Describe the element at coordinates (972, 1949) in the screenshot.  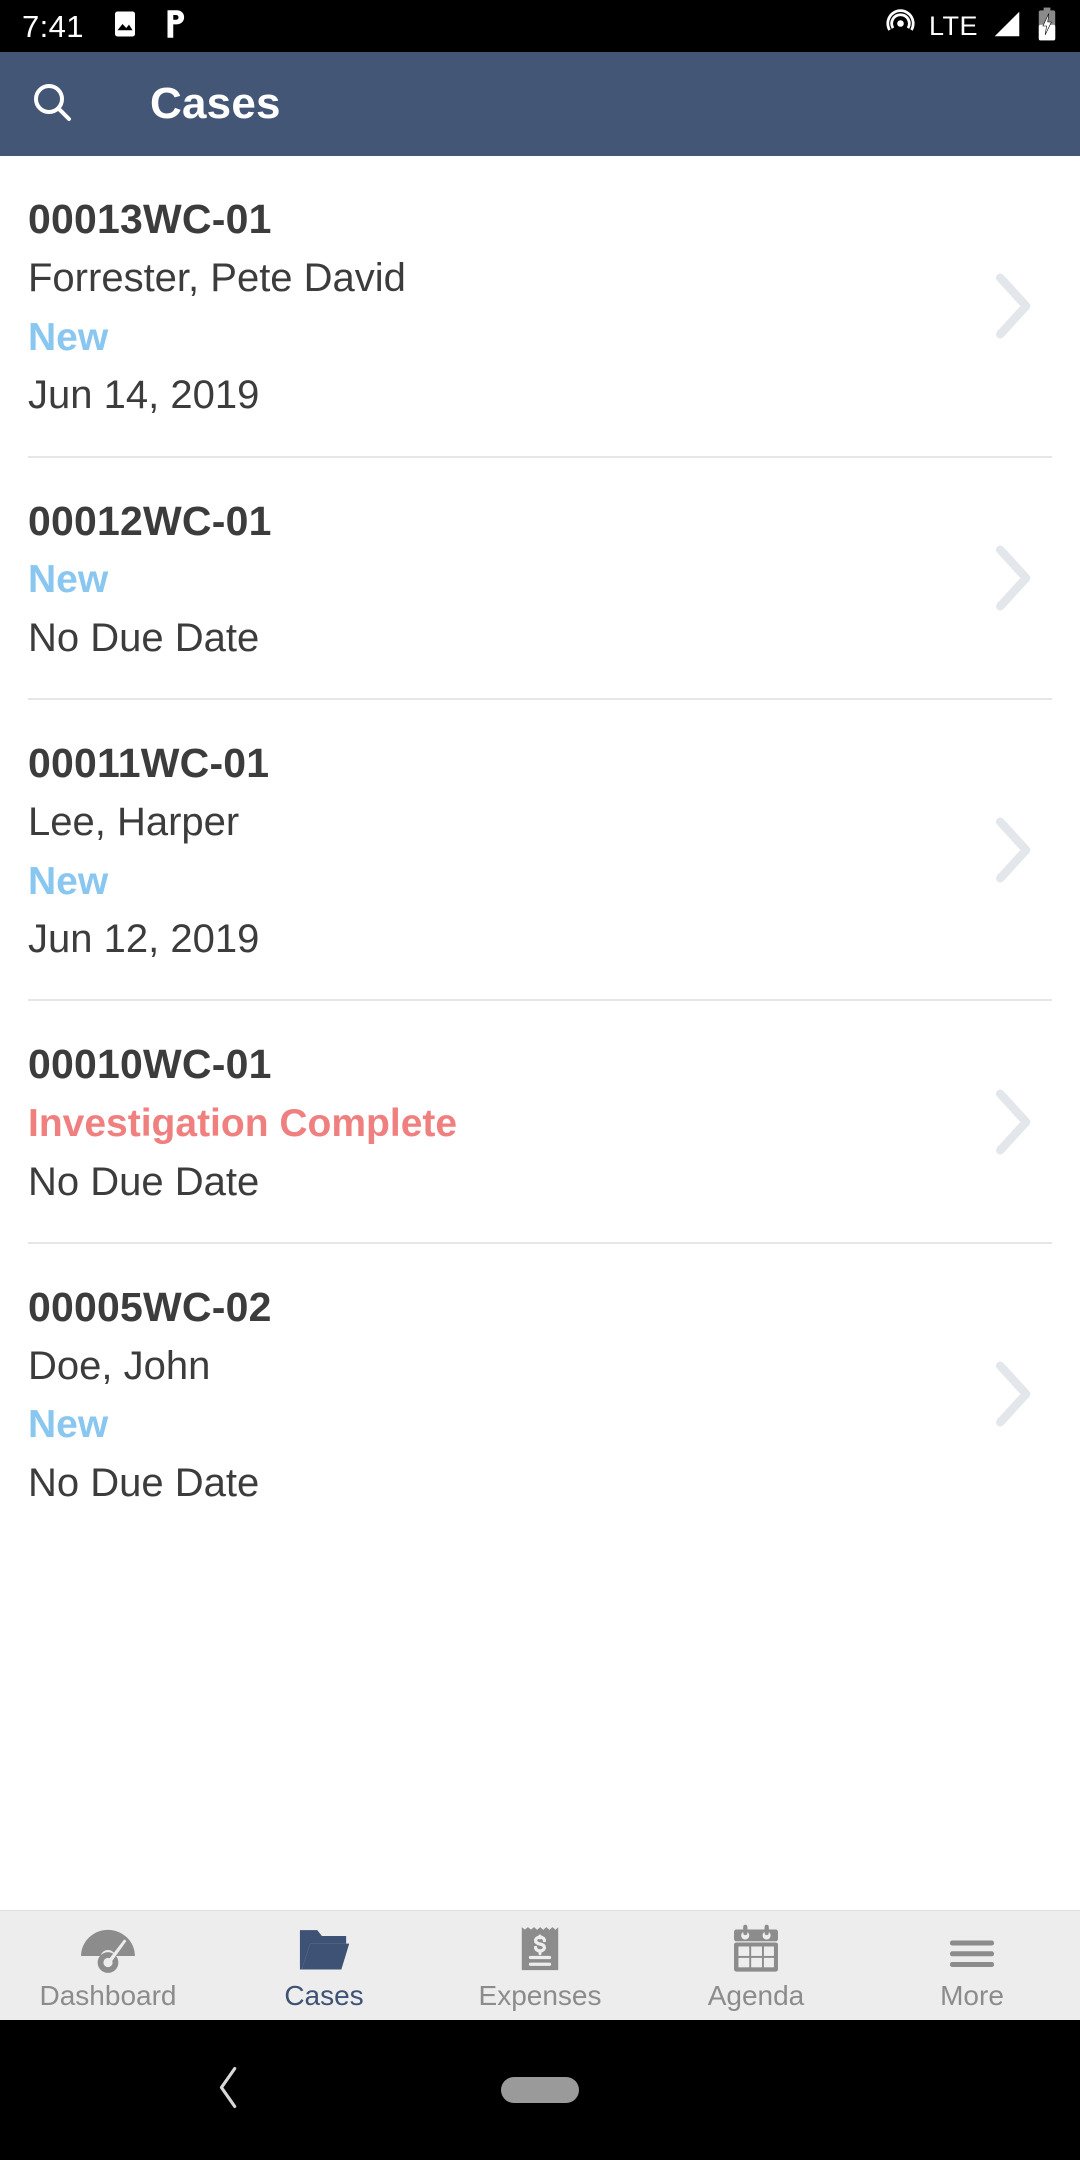
I see `hamburger-icon` at that location.